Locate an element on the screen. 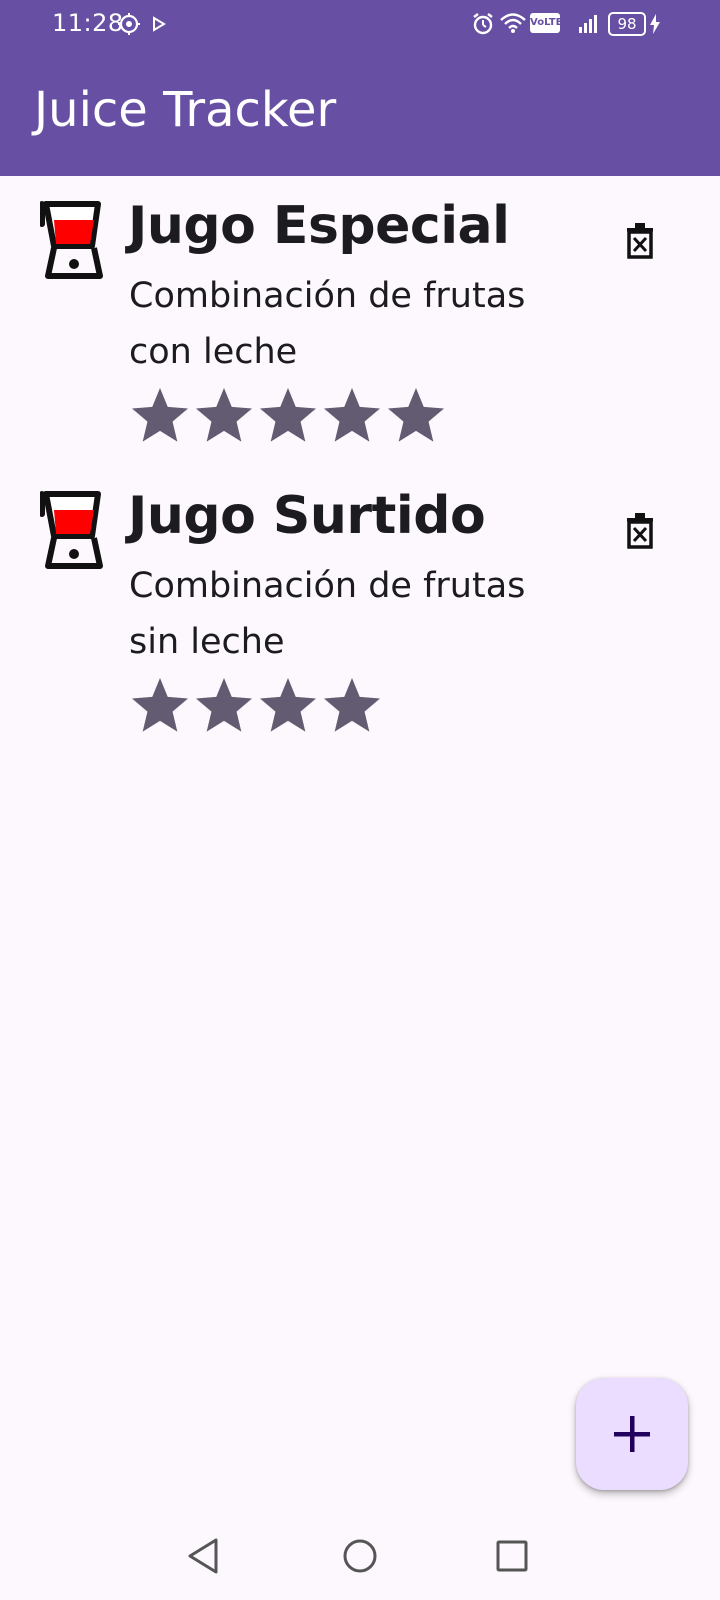 This screenshot has height=1600, width=720. top-app-bar: Juice Tracker is located at coordinates (360, 112).